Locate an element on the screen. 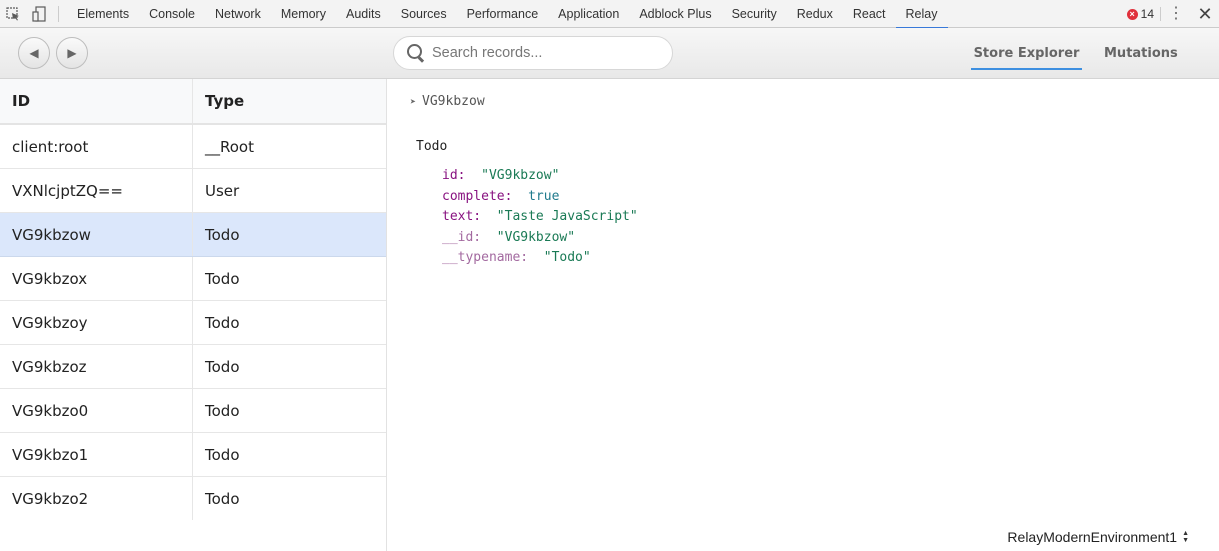 The image size is (1219, 551). table-row: VG9kbzoz Todo is located at coordinates (193, 367).